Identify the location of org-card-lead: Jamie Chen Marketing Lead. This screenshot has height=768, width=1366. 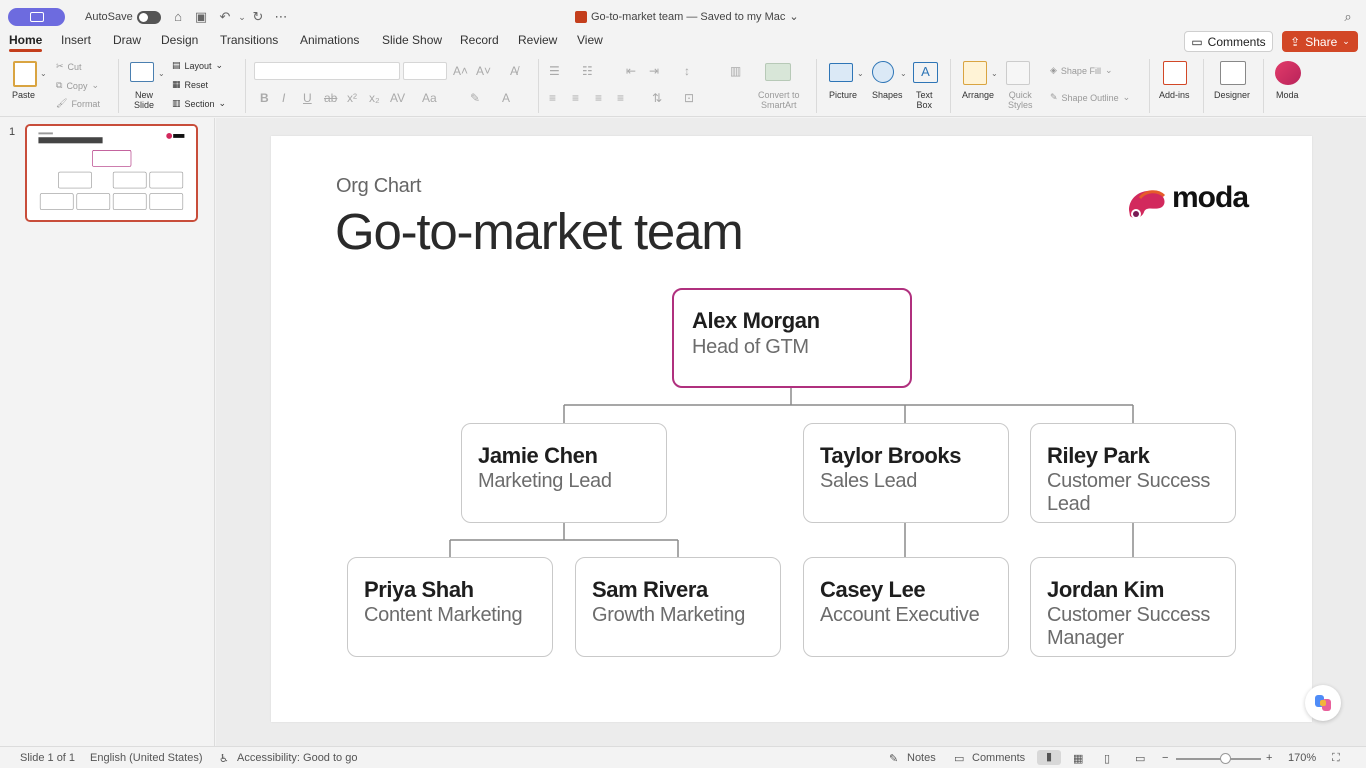
(564, 473).